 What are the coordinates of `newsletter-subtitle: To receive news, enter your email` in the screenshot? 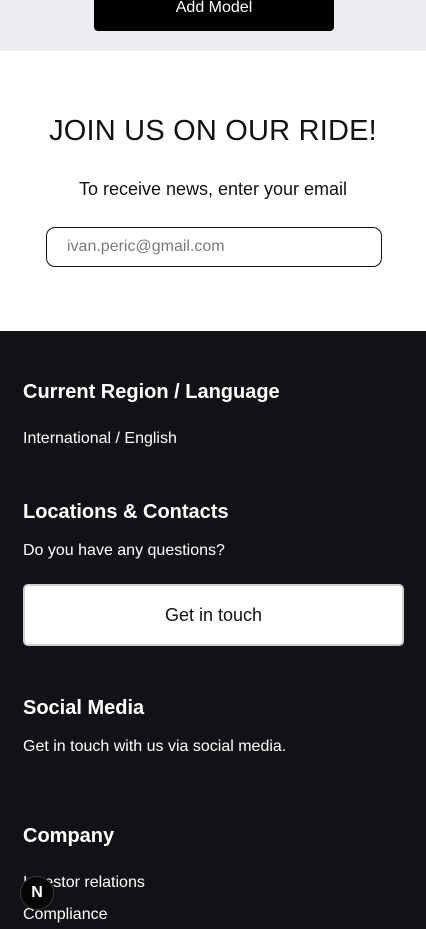 It's located at (213, 189).